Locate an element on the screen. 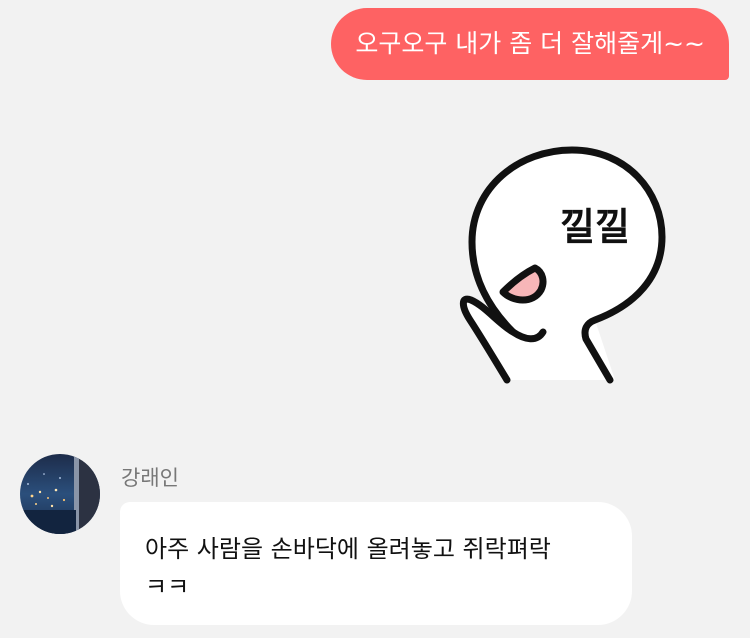  sent-message-bubble: 오구오구 내가 좀 더 잘해줄게~~ is located at coordinates (530, 44).